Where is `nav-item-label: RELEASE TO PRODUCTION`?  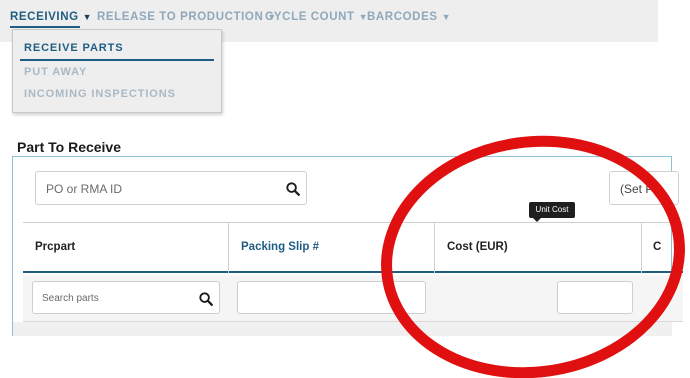 nav-item-label: RELEASE TO PRODUCTION is located at coordinates (180, 17).